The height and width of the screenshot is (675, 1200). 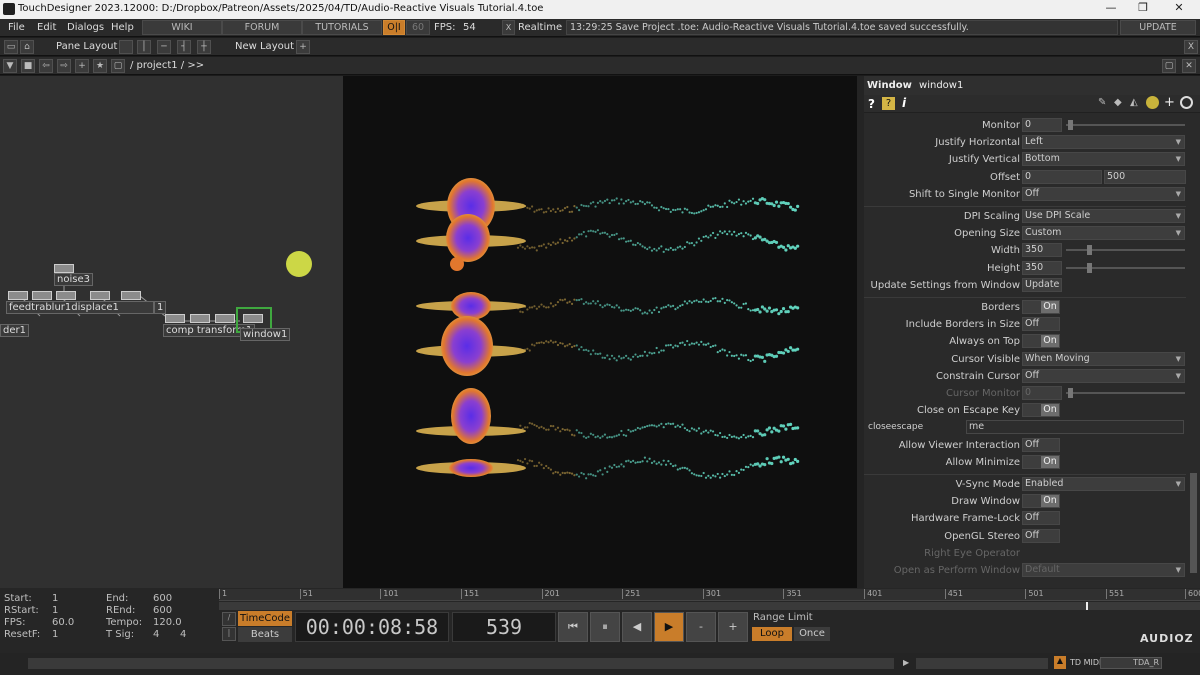 What do you see at coordinates (175, 318) in the screenshot?
I see `comp-node` at bounding box center [175, 318].